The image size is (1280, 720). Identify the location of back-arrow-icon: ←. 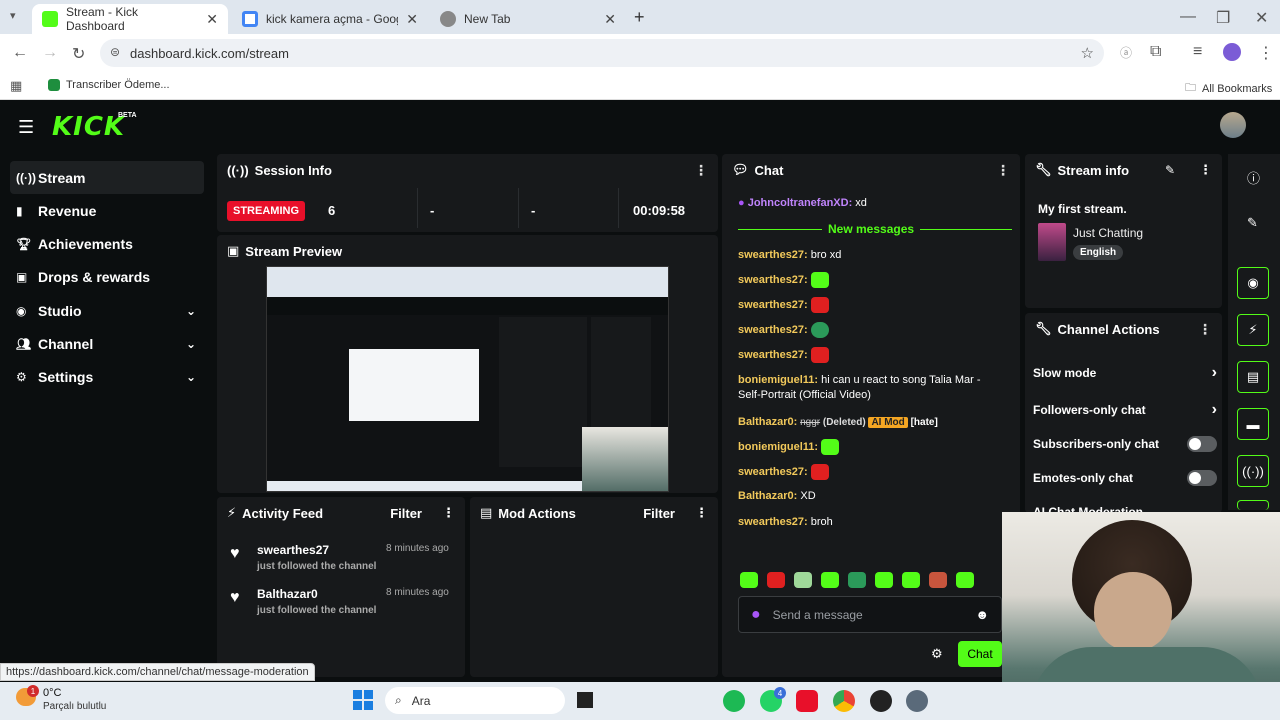
(20, 53).